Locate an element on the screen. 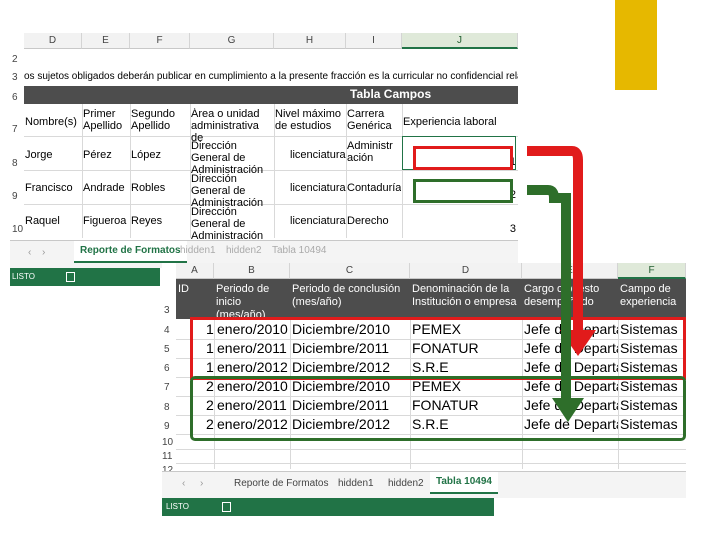  green-arrowhead-icon is located at coordinates (568, 410).